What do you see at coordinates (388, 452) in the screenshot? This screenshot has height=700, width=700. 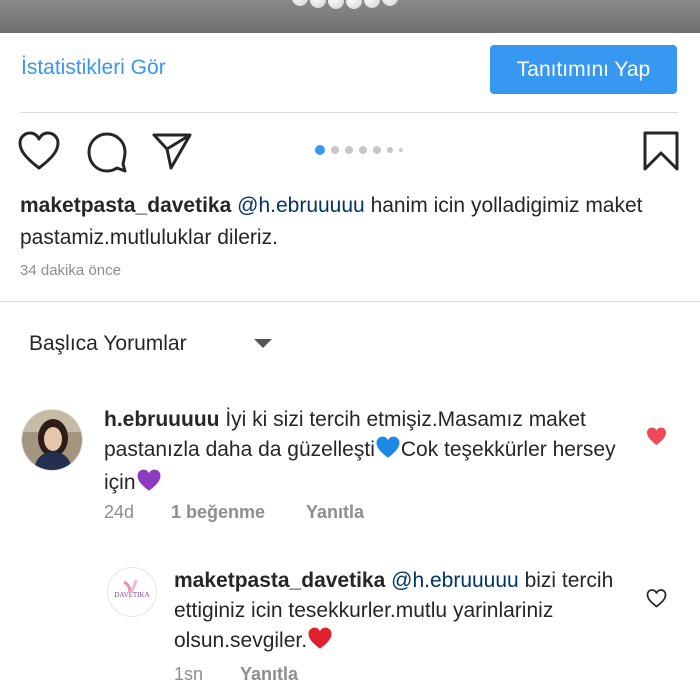 I see `blue-heart-emoji` at bounding box center [388, 452].